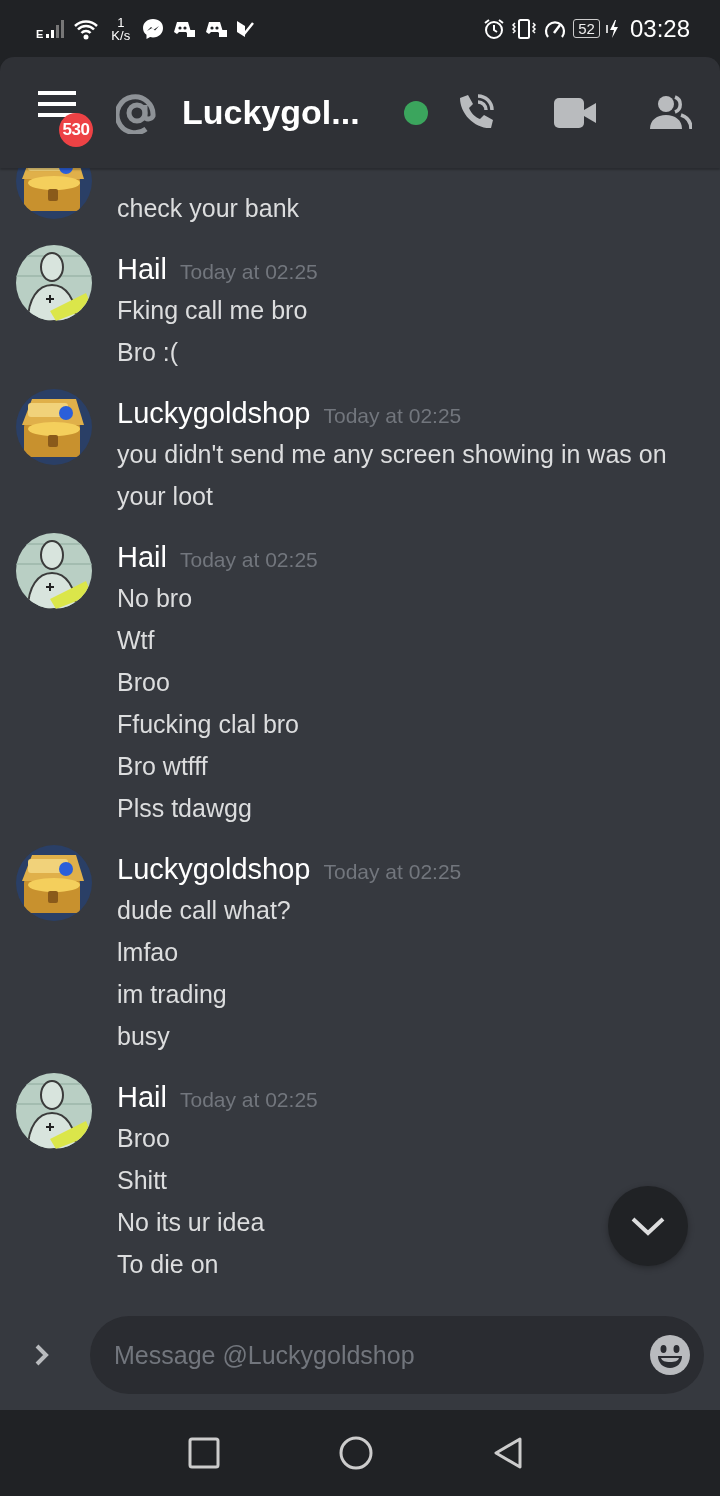 Image resolution: width=720 pixels, height=1496 pixels. I want to click on notification-badge: 530, so click(76, 129).